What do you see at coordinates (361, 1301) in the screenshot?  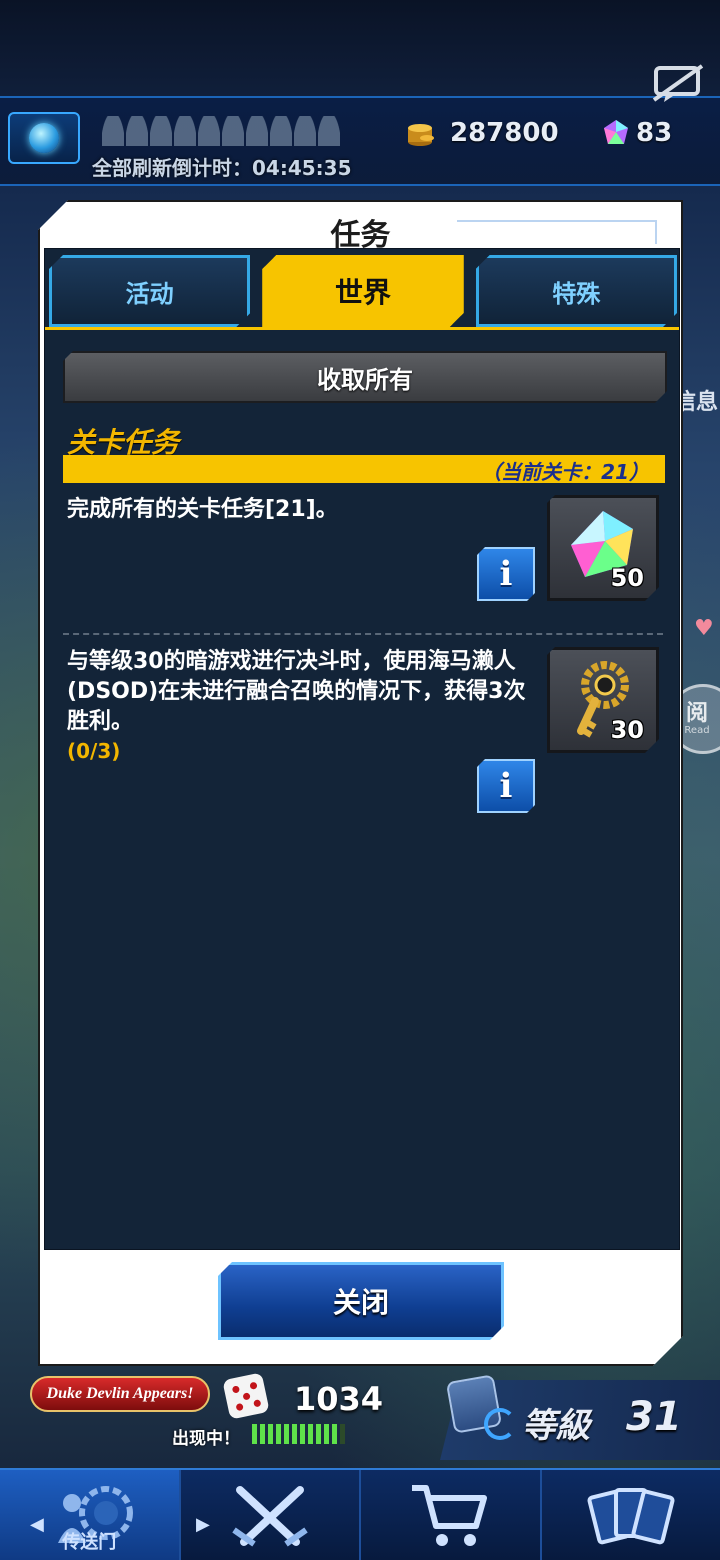 I see `close-button: 关闭` at bounding box center [361, 1301].